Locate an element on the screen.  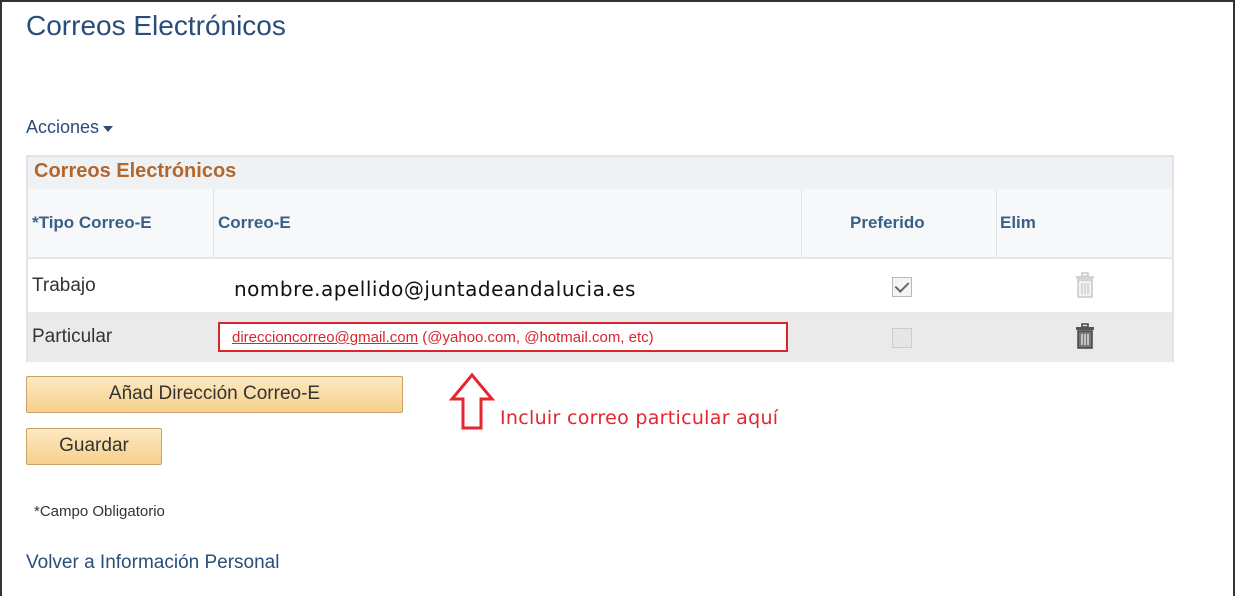
required-field-note: *Campo Obligatorio is located at coordinates (99, 511).